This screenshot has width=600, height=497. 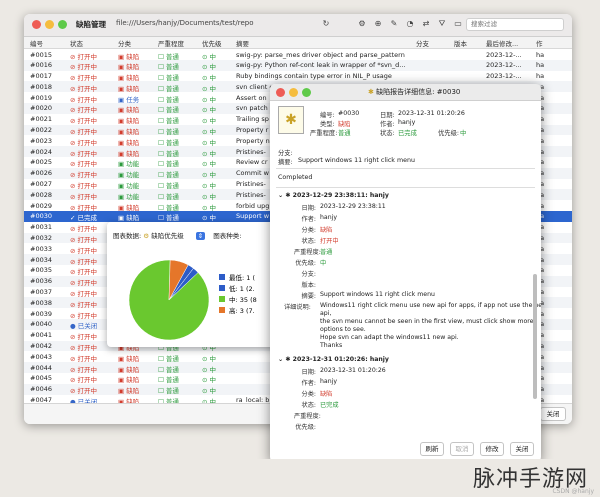 I want to click on repo-path: file:///Users/hanjy/Documents/test/repo, so click(x=185, y=23).